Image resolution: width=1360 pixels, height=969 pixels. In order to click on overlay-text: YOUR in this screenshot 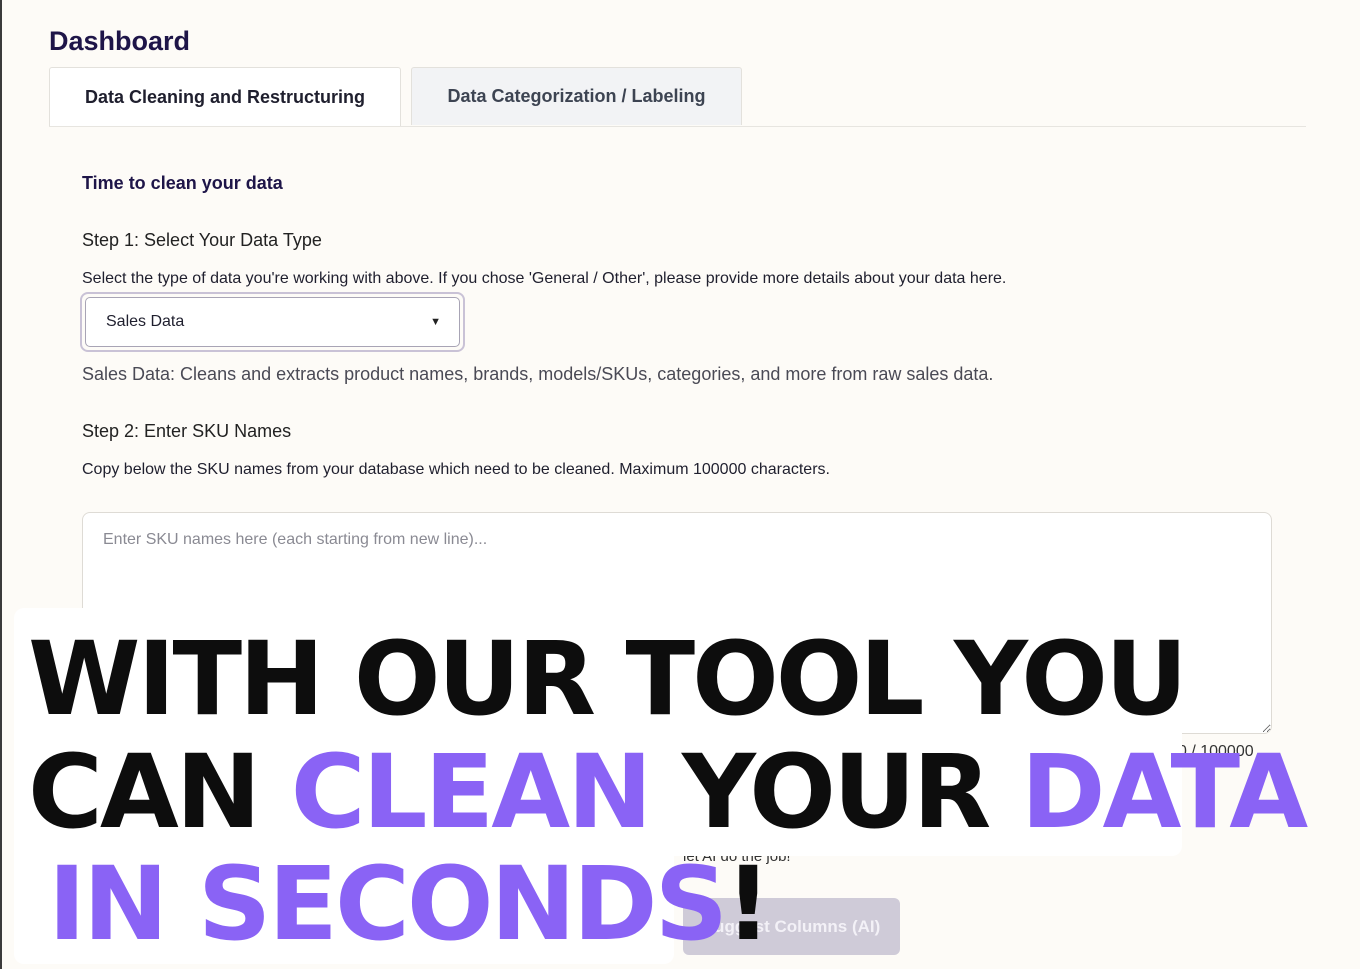, I will do `click(835, 792)`.